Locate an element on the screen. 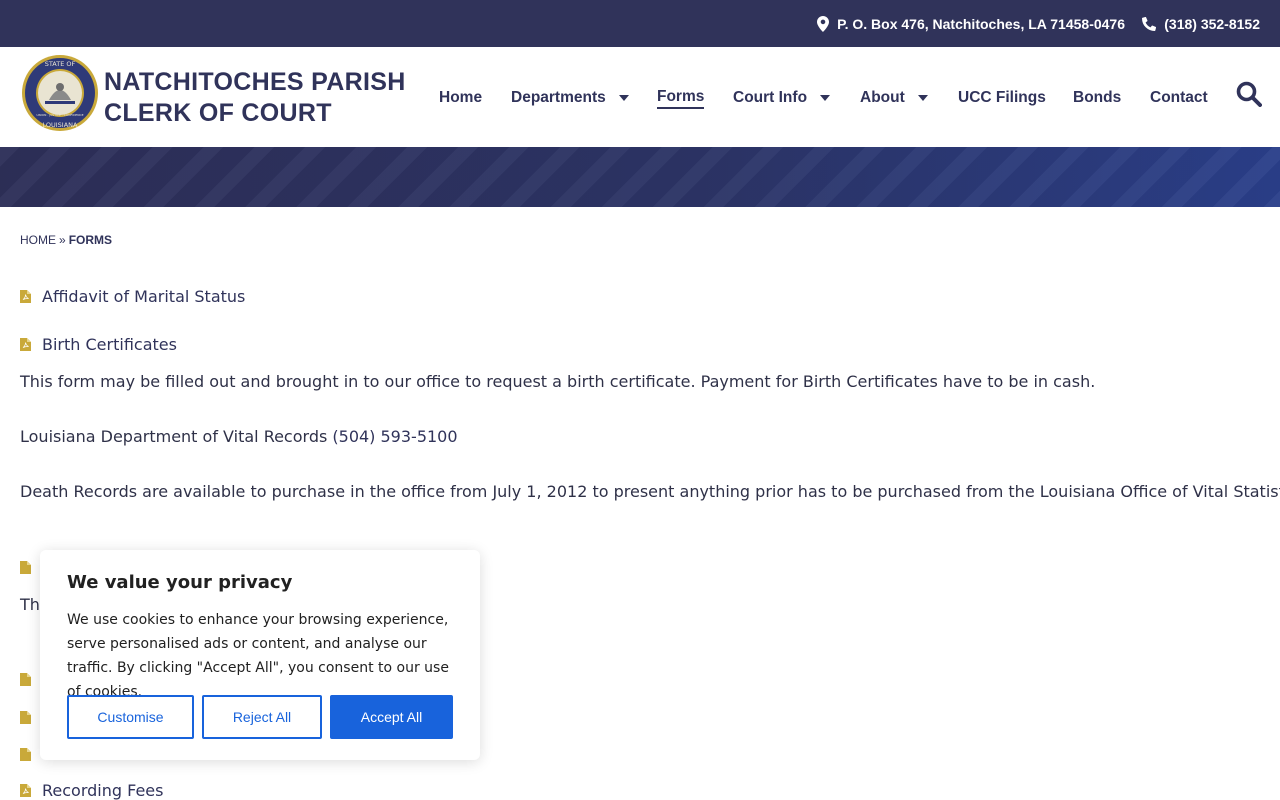 The width and height of the screenshot is (1280, 800). nav-home-label: Home is located at coordinates (461, 97).